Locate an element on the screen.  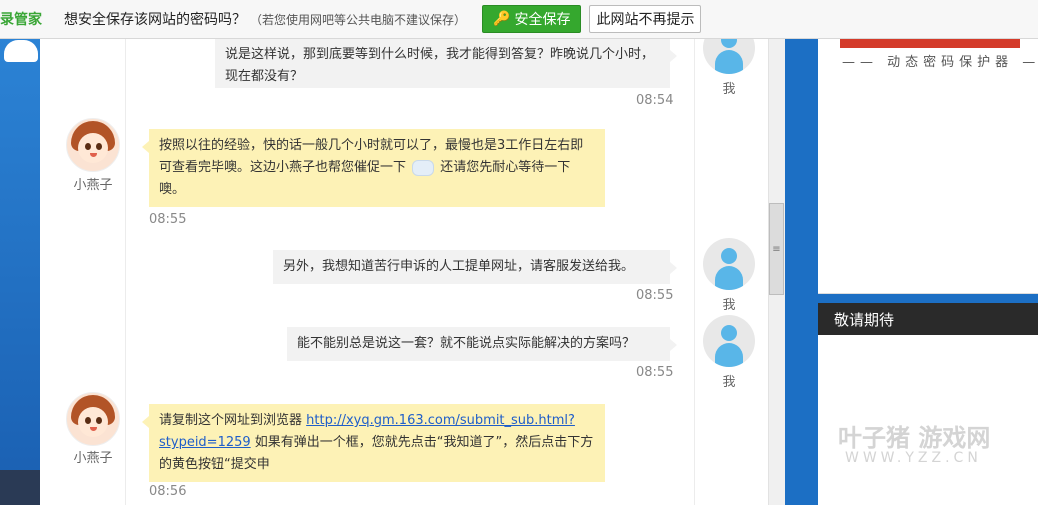
message-text: 另外，我想知道苦行申诉的人工提单网址，请客服发送给我。 is located at coordinates (459, 266).